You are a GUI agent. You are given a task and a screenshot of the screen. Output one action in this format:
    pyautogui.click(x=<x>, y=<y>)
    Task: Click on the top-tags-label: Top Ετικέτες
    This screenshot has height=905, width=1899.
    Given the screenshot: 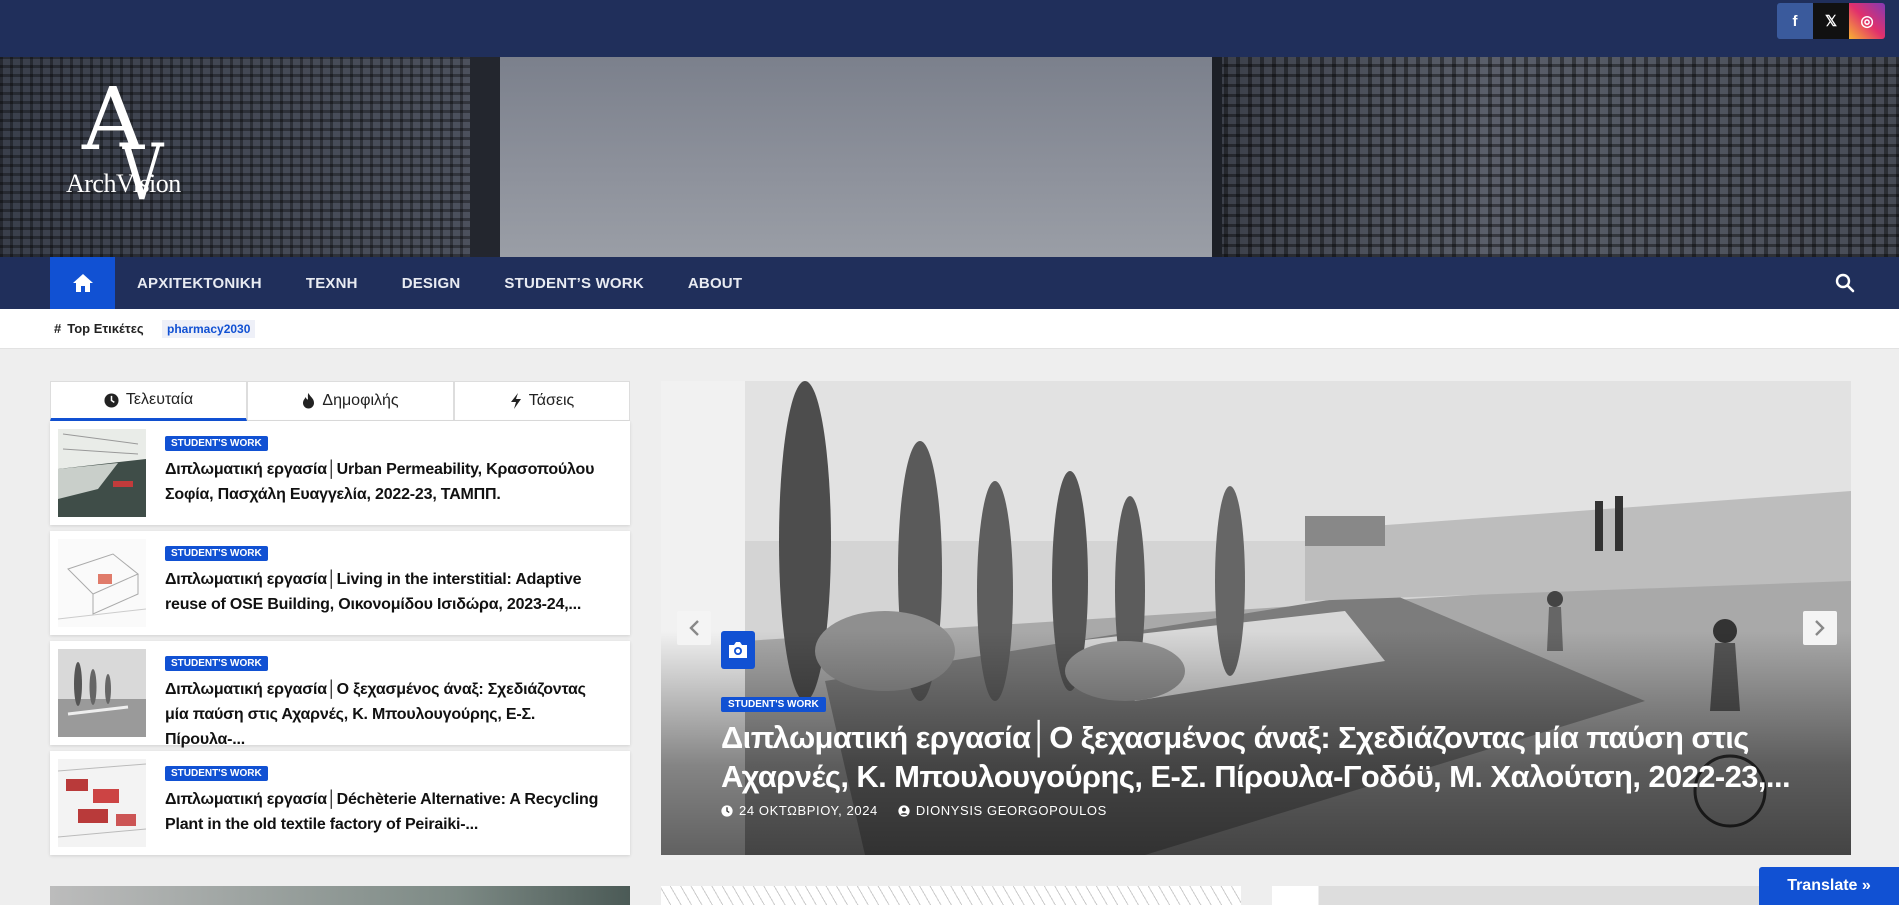 What is the action you would take?
    pyautogui.click(x=105, y=328)
    